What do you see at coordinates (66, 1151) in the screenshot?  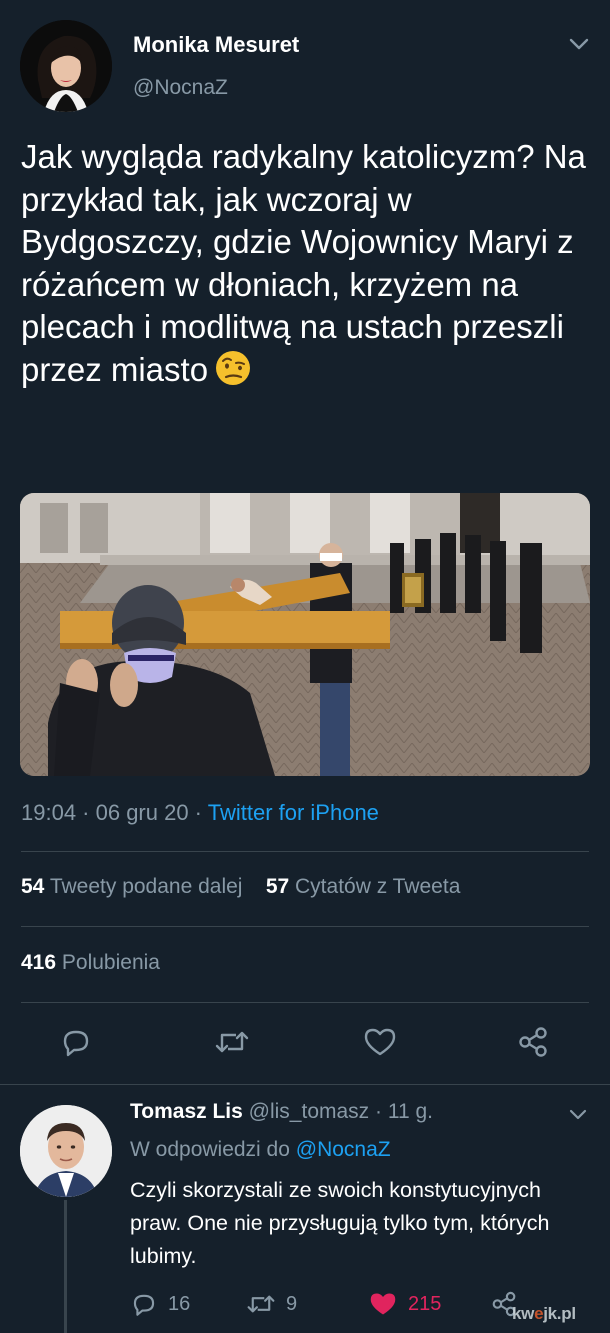 I see `reply-author-avatar` at bounding box center [66, 1151].